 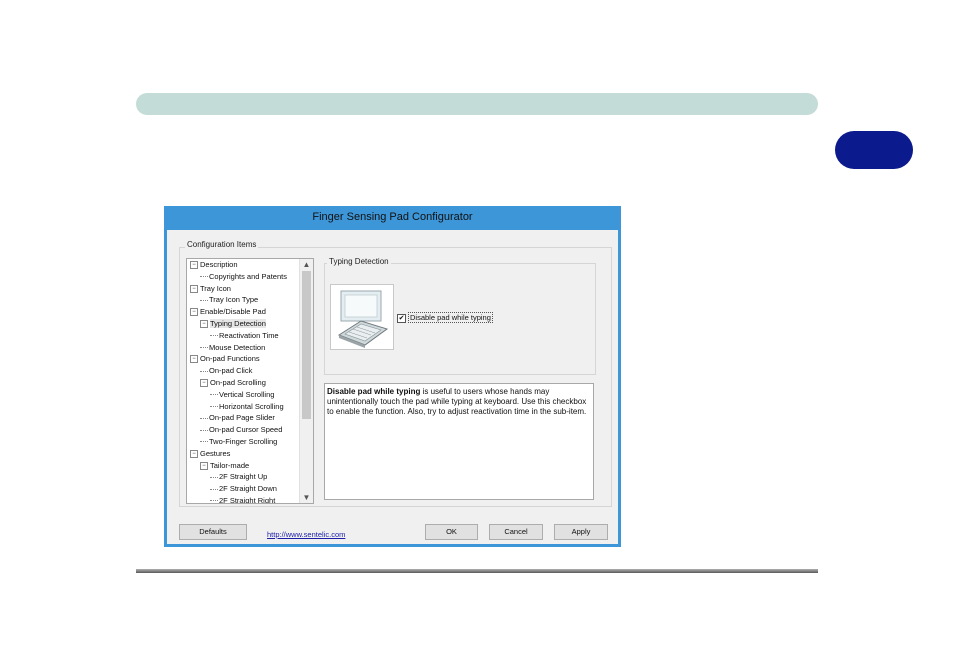 What do you see at coordinates (516, 532) in the screenshot?
I see `cancel-button: Cancel` at bounding box center [516, 532].